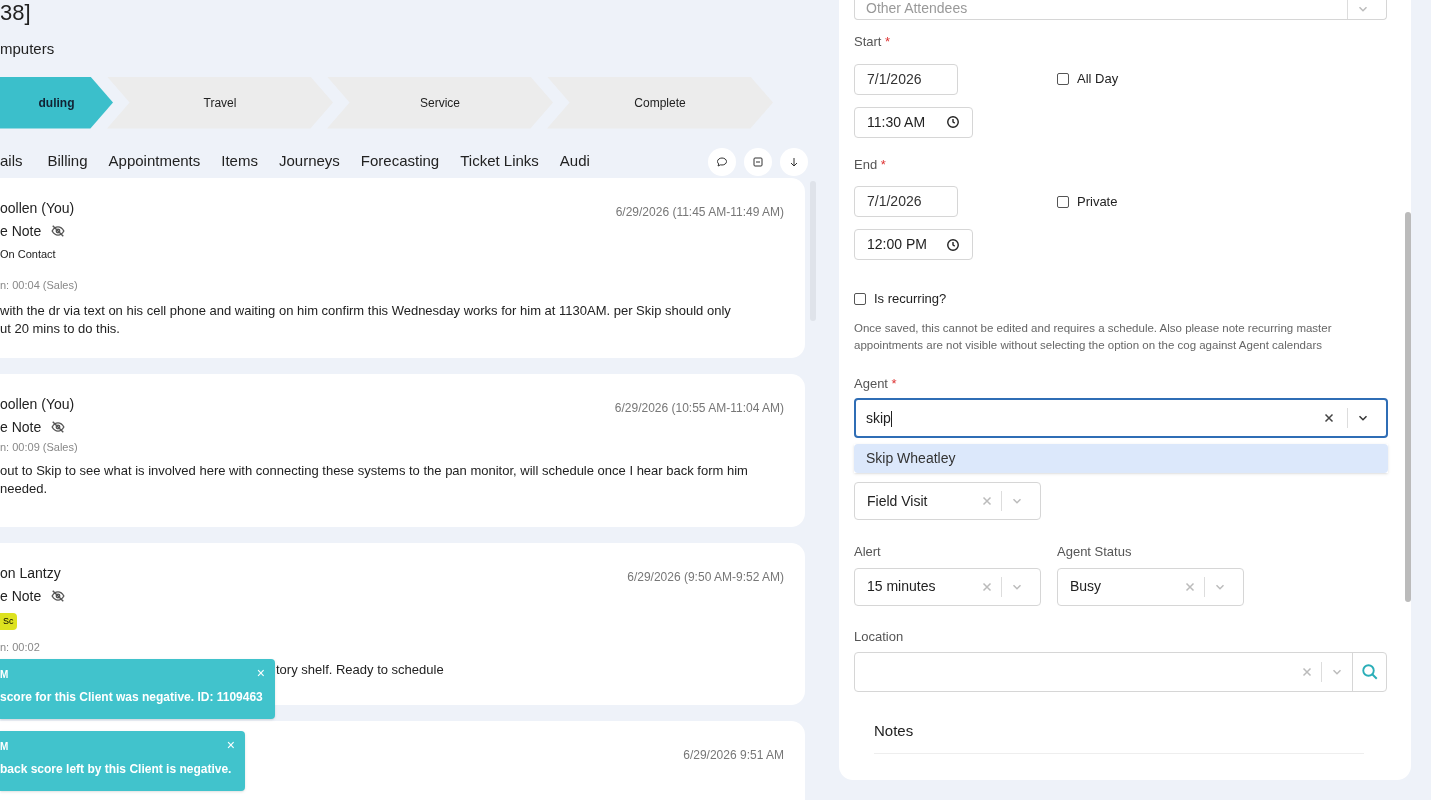 This screenshot has height=800, width=1431. What do you see at coordinates (699, 212) in the screenshot?
I see `note-time: 6/29/2026 (11:45 AM-11:49 AM)` at bounding box center [699, 212].